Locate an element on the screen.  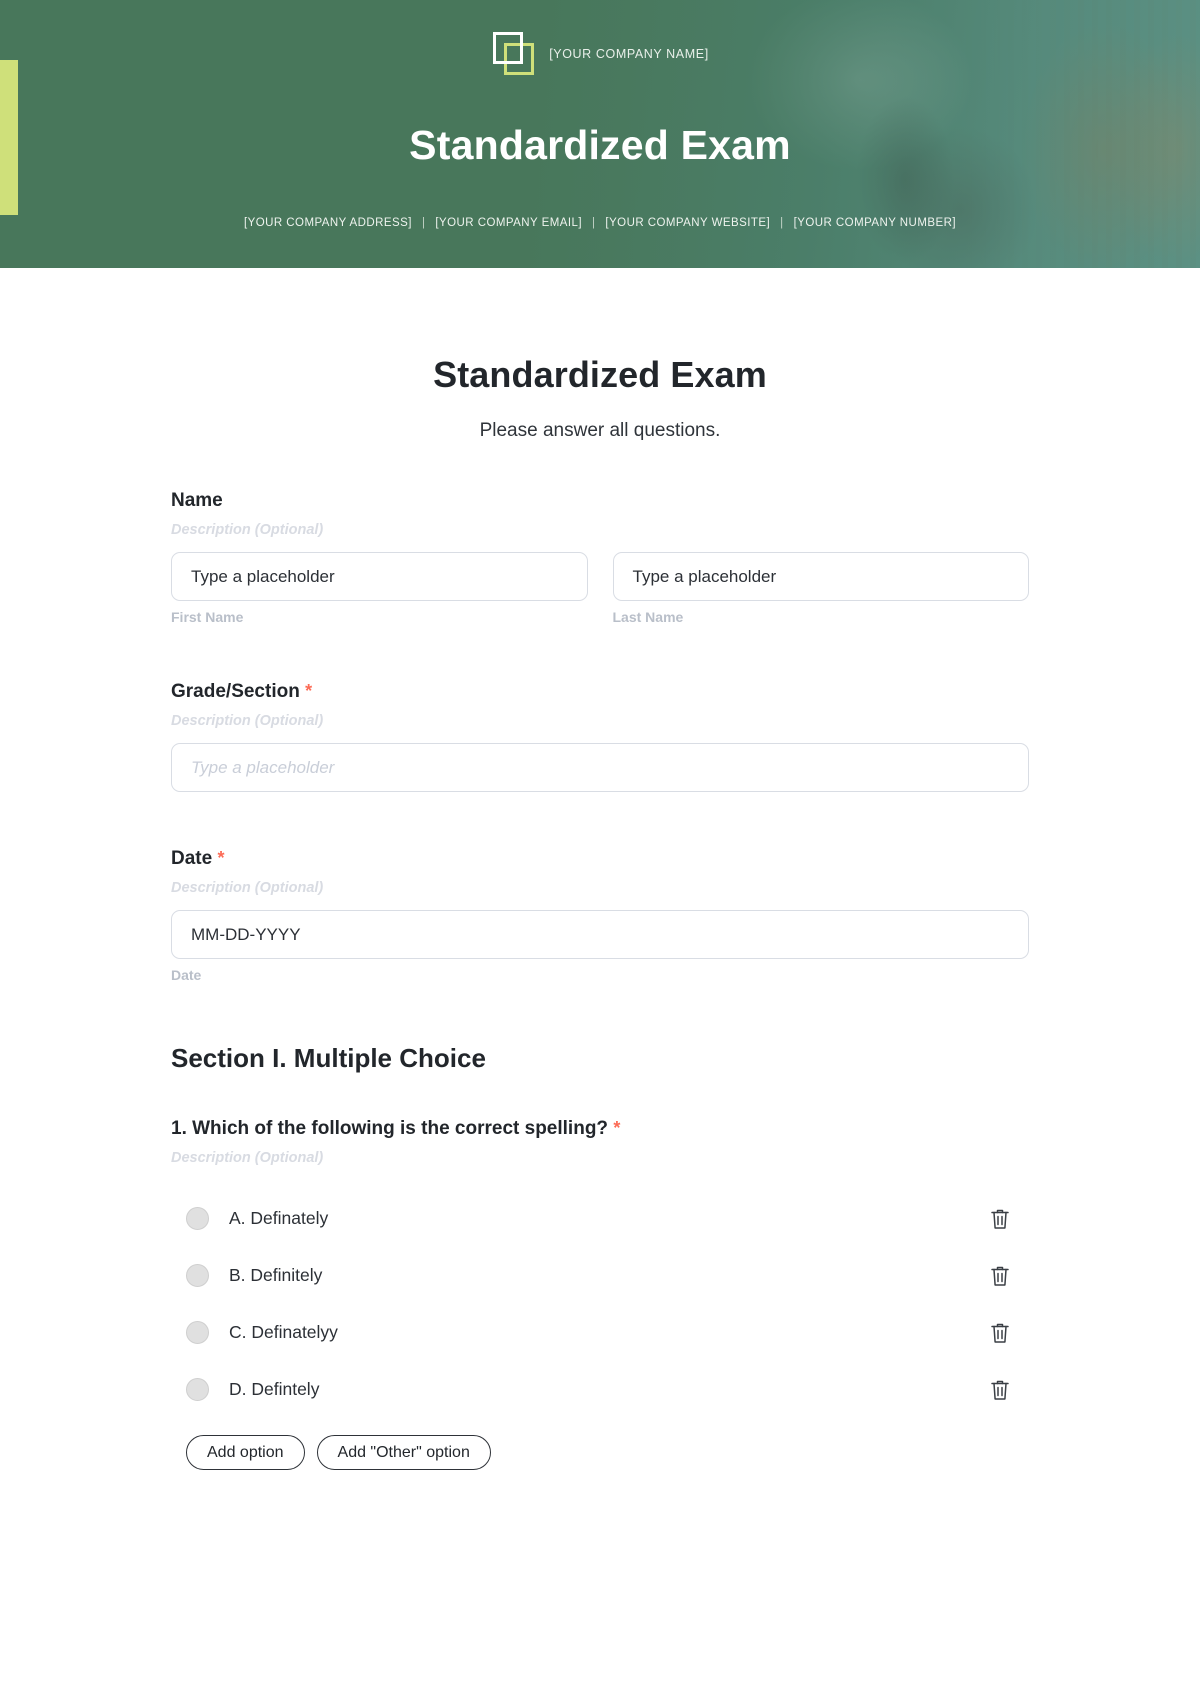
option-row: A. Definately is located at coordinates (600, 1218).